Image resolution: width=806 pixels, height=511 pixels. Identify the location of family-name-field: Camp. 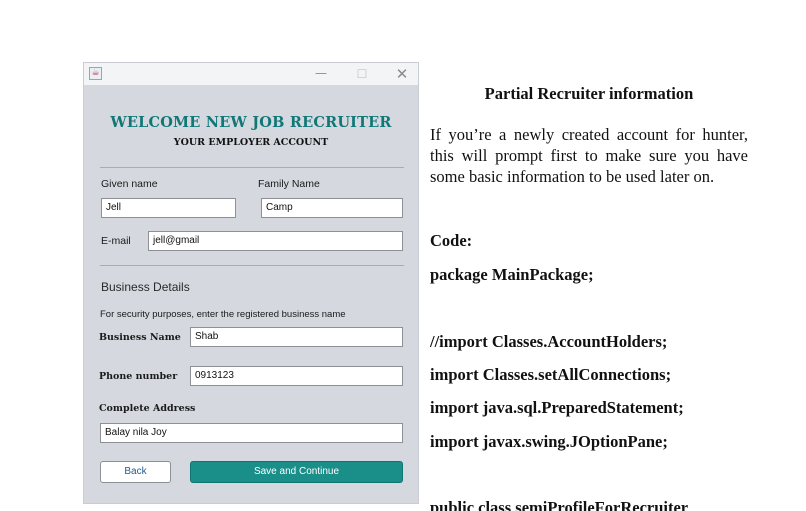
(332, 208).